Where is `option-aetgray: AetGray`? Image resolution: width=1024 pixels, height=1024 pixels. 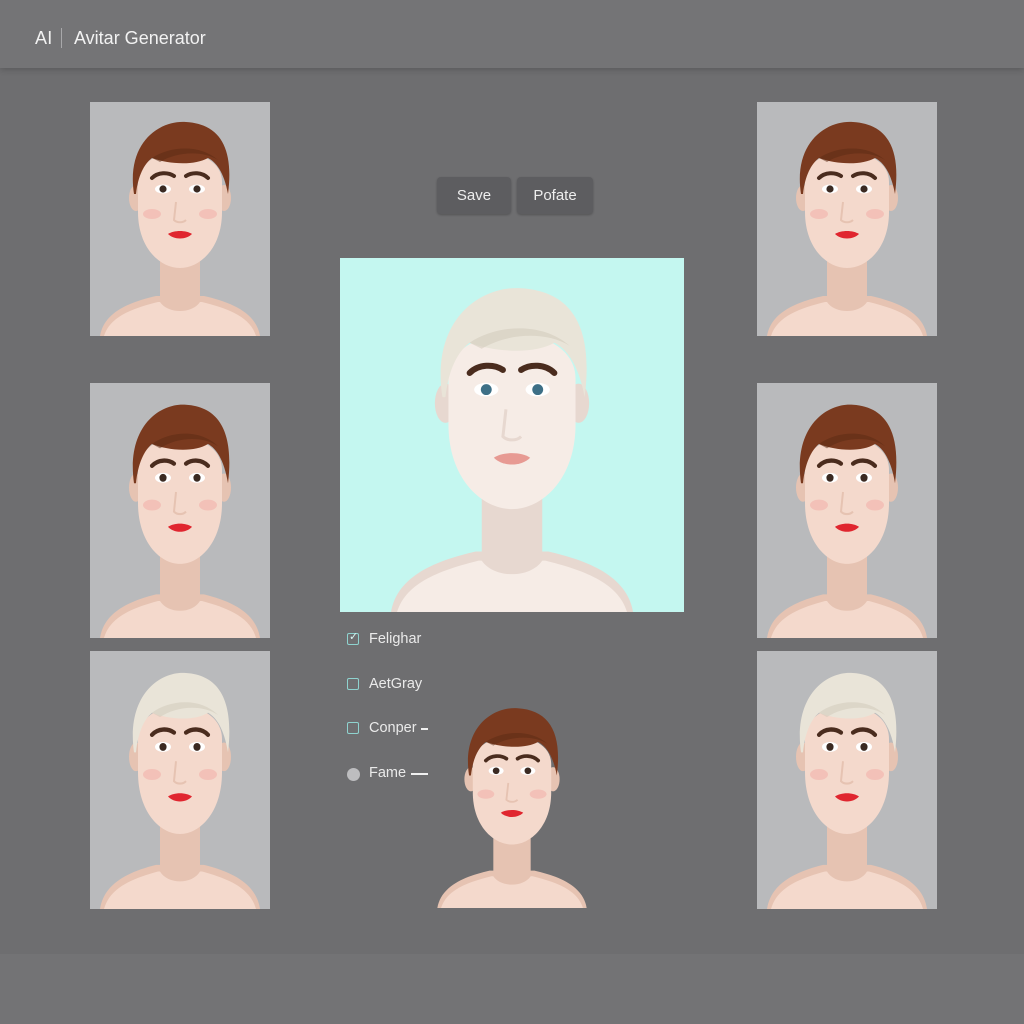 option-aetgray: AetGray is located at coordinates (387, 685).